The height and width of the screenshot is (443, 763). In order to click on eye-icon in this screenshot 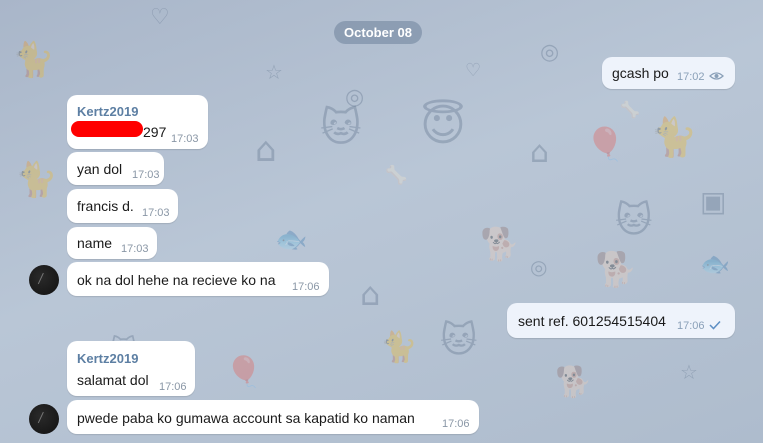, I will do `click(716, 76)`.